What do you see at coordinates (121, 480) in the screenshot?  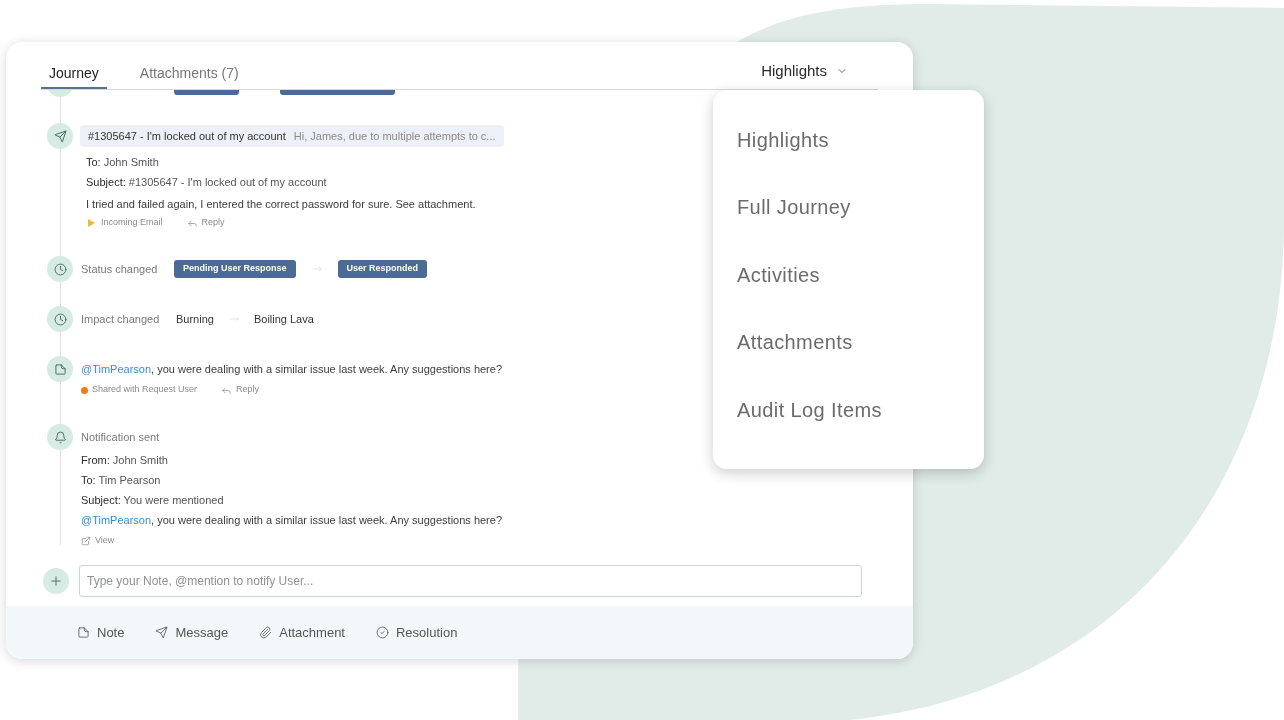 I see `field-text: To: Tim Pearson` at bounding box center [121, 480].